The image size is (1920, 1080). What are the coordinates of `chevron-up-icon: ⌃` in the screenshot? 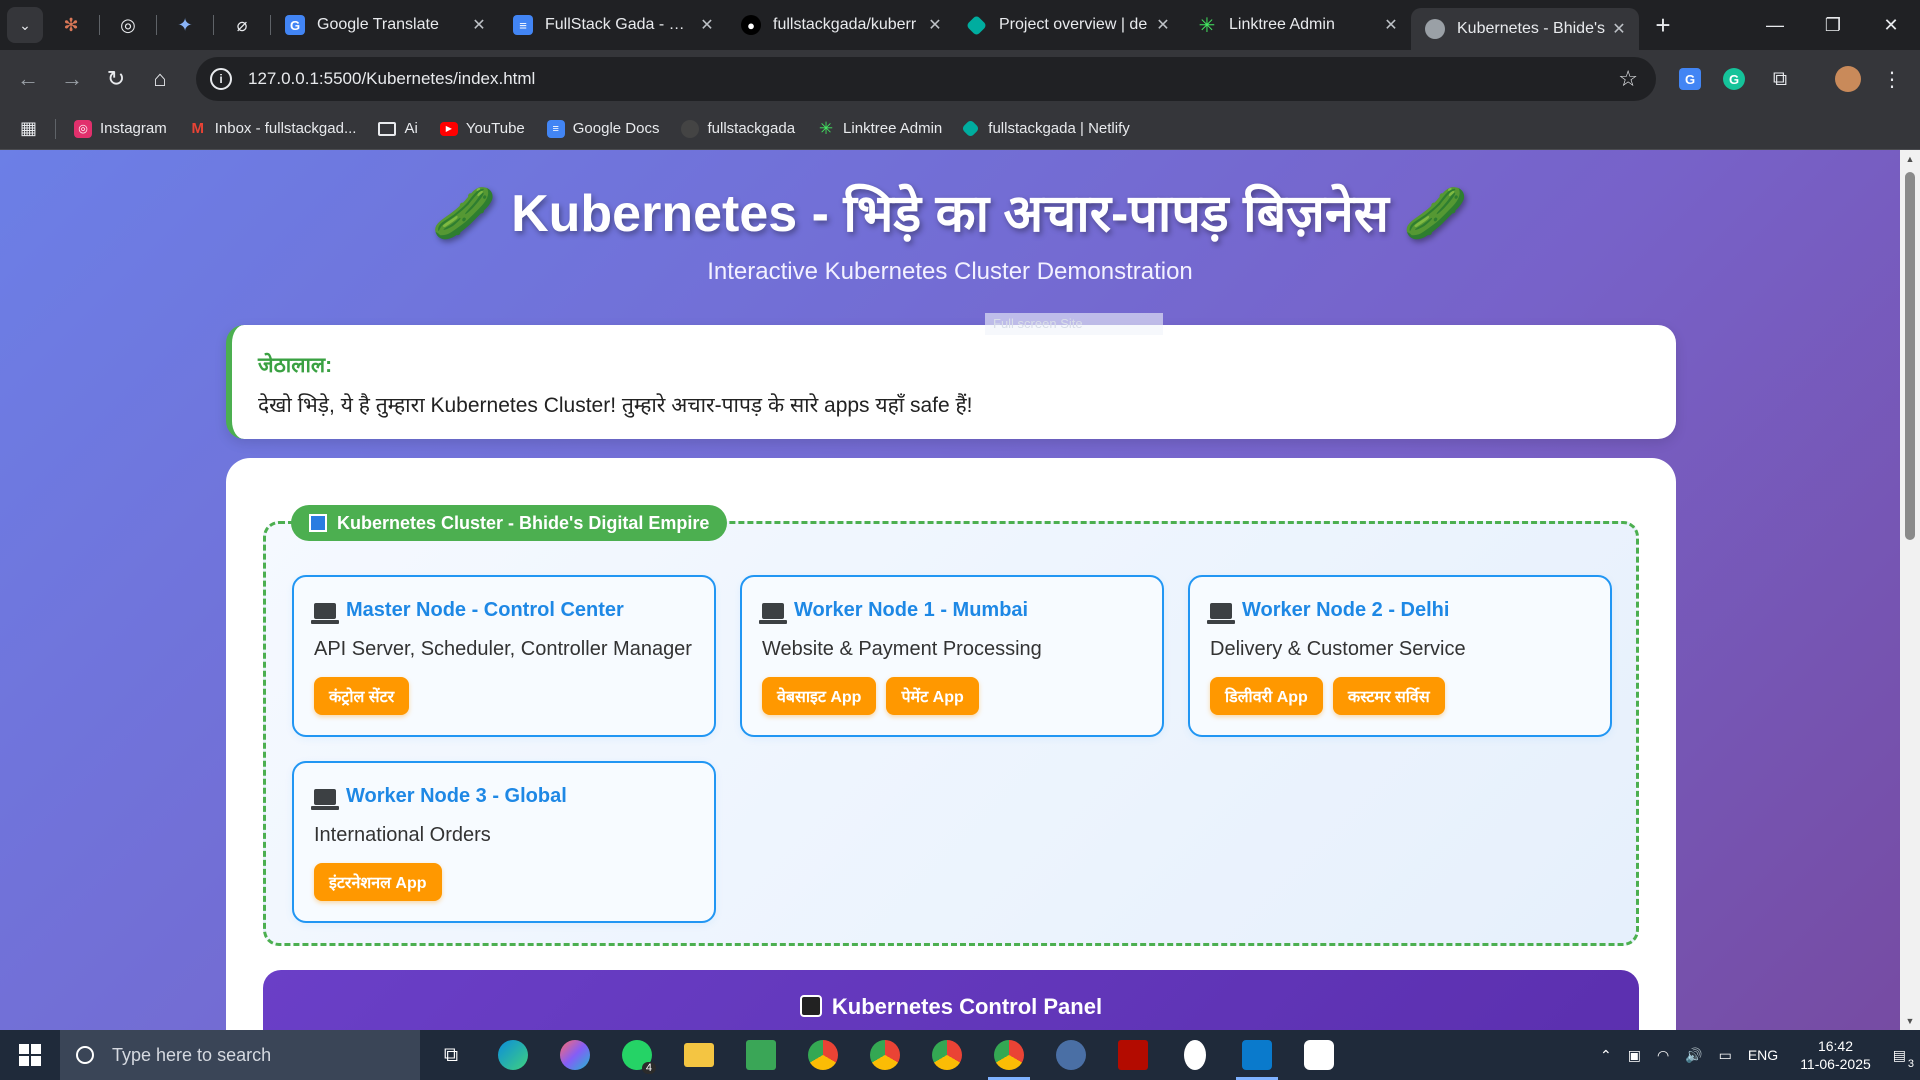 It's located at (1606, 1055).